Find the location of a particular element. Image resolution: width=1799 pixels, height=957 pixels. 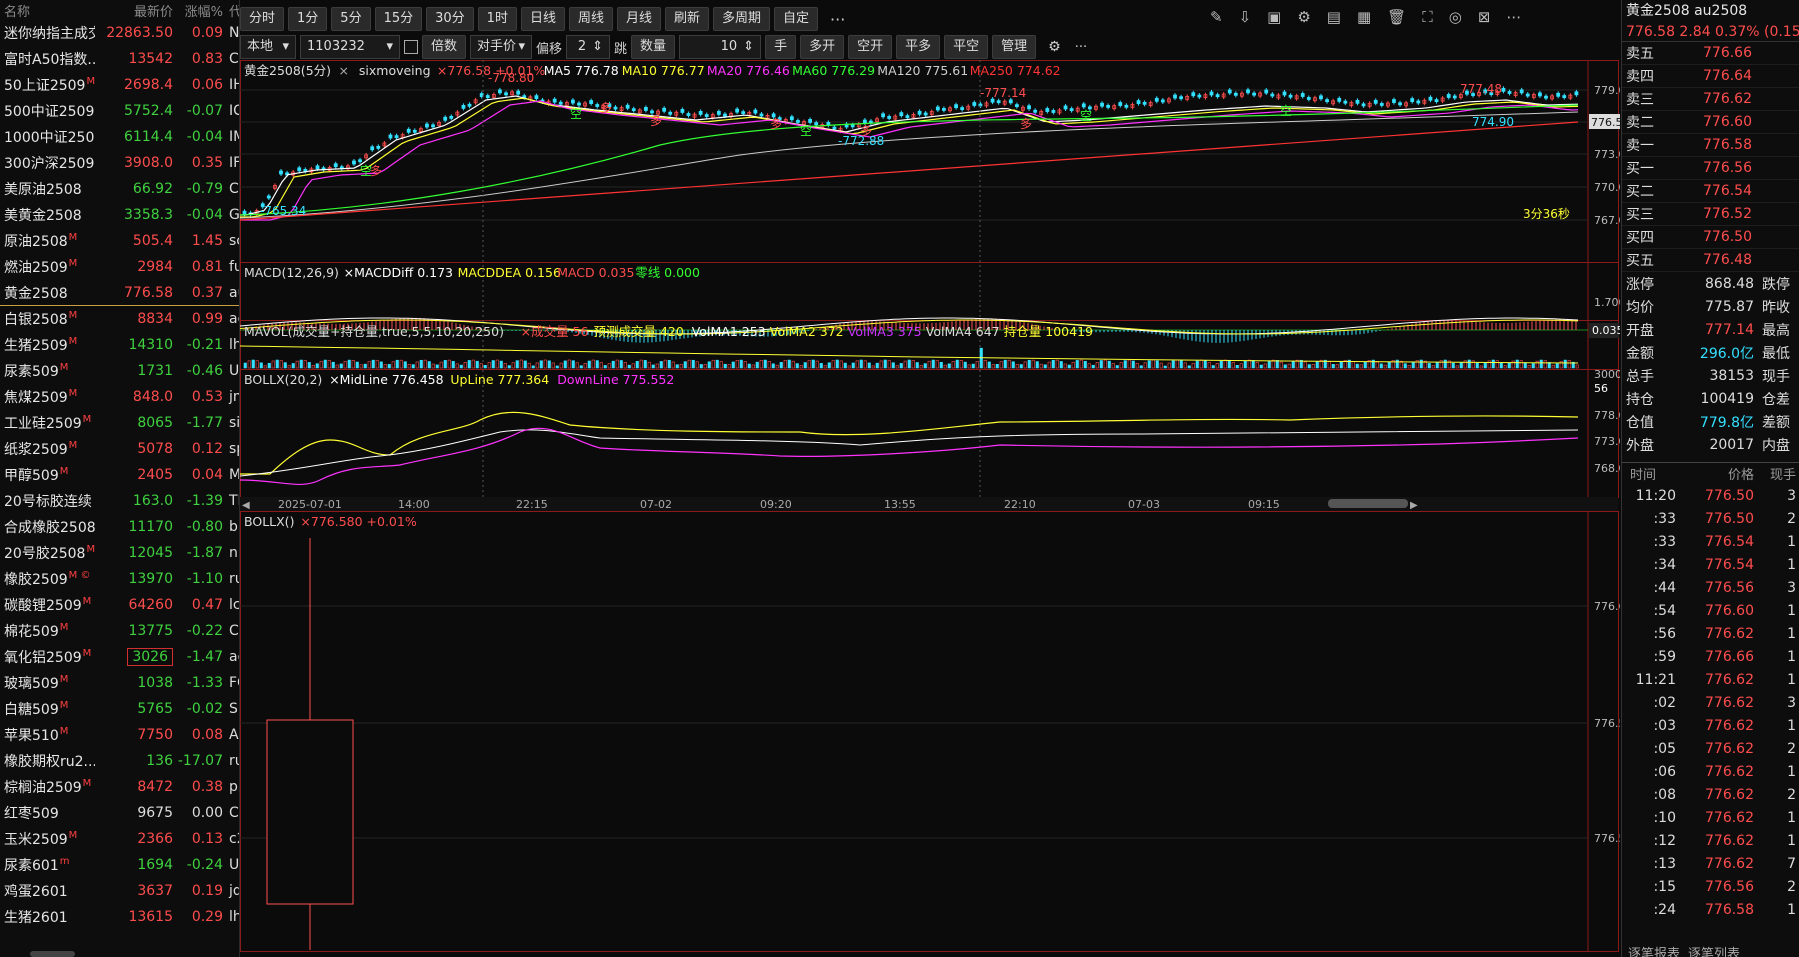

ask-level: 卖二 776.60 is located at coordinates (1710, 122).